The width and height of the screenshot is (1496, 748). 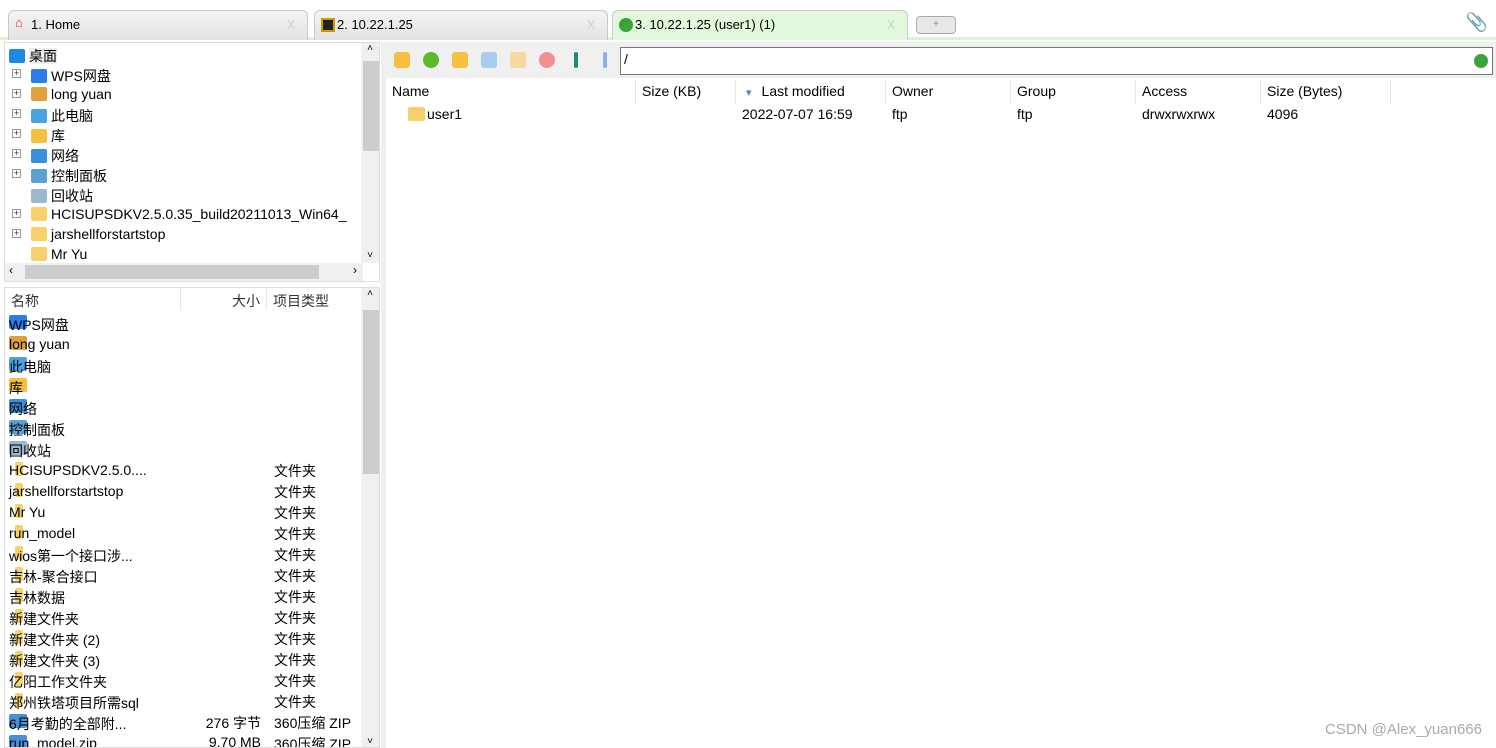 What do you see at coordinates (605, 60) in the screenshot?
I see `download-icon` at bounding box center [605, 60].